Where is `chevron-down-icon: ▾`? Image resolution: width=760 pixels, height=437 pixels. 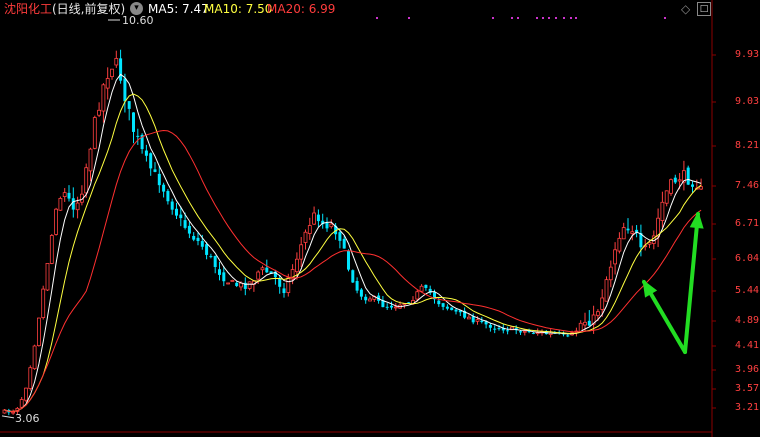 chevron-down-icon: ▾ is located at coordinates (136, 8).